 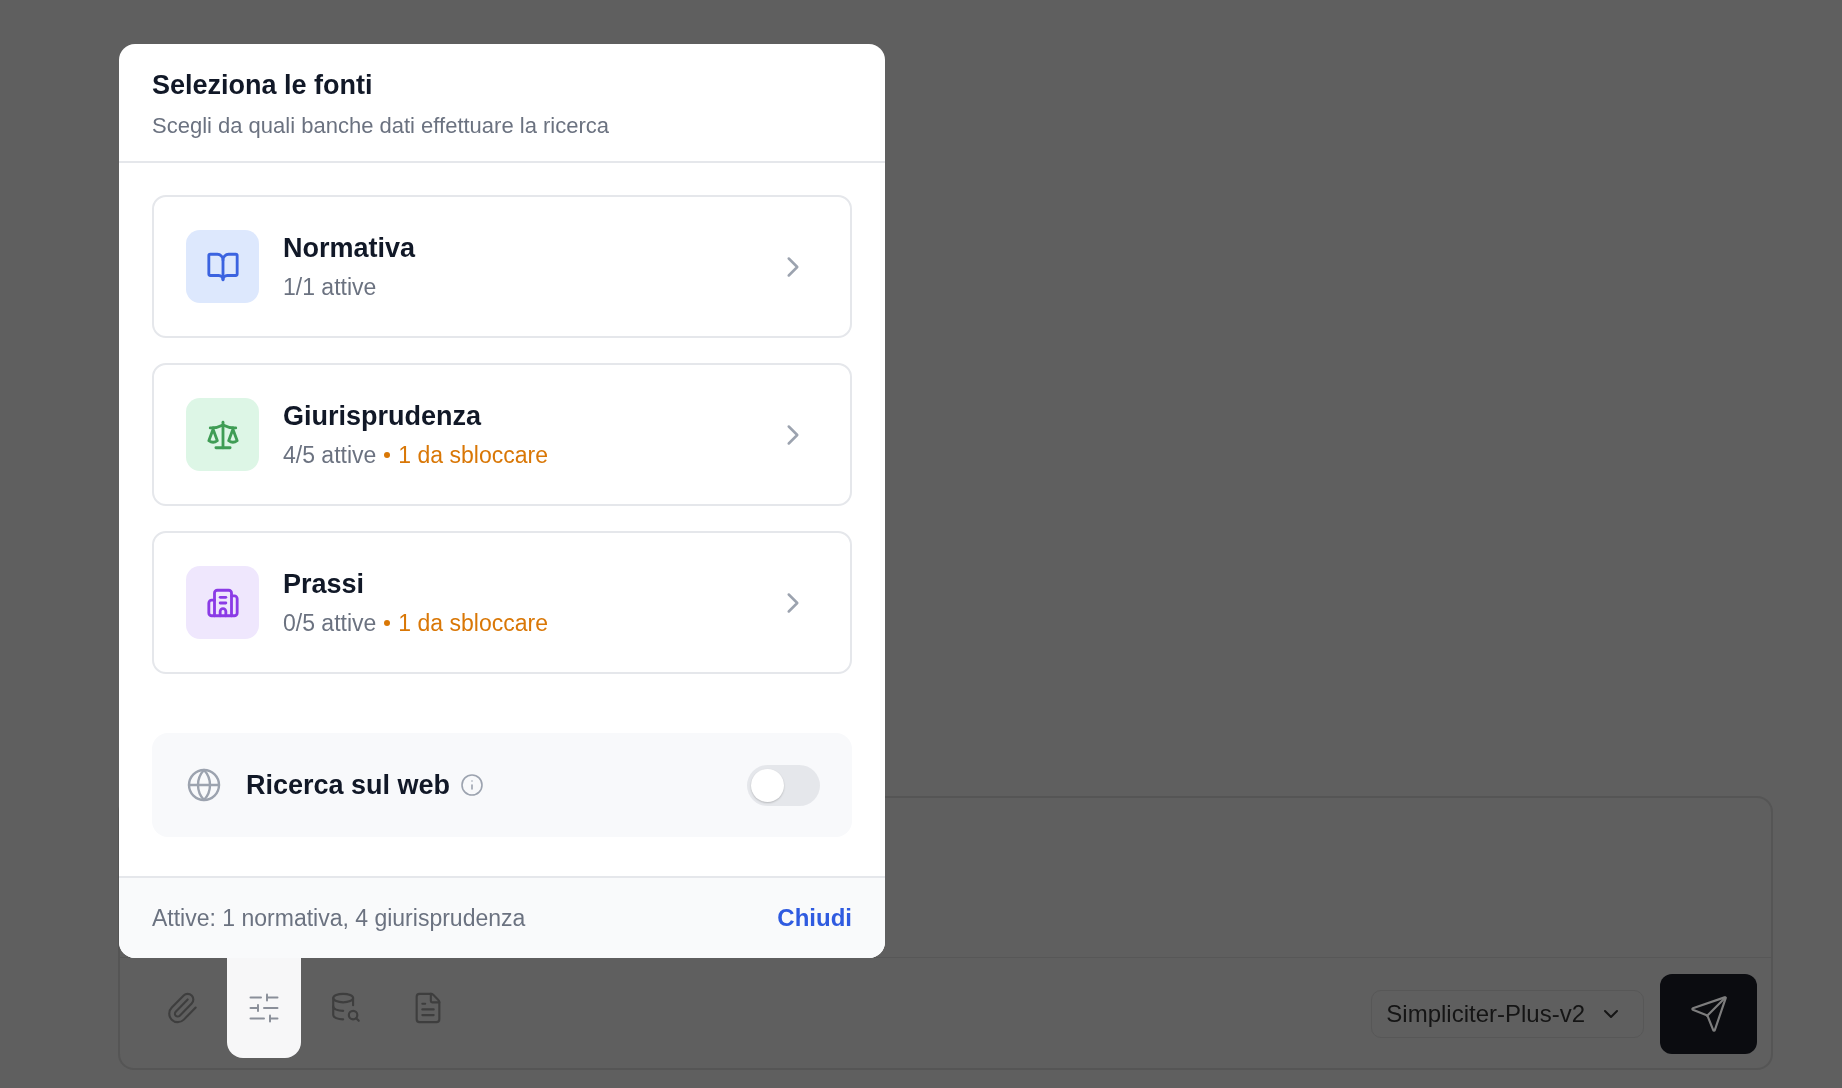 I want to click on dialog-subtitle: Scegli da quali banche dati effettuare la ricerca, so click(x=381, y=126).